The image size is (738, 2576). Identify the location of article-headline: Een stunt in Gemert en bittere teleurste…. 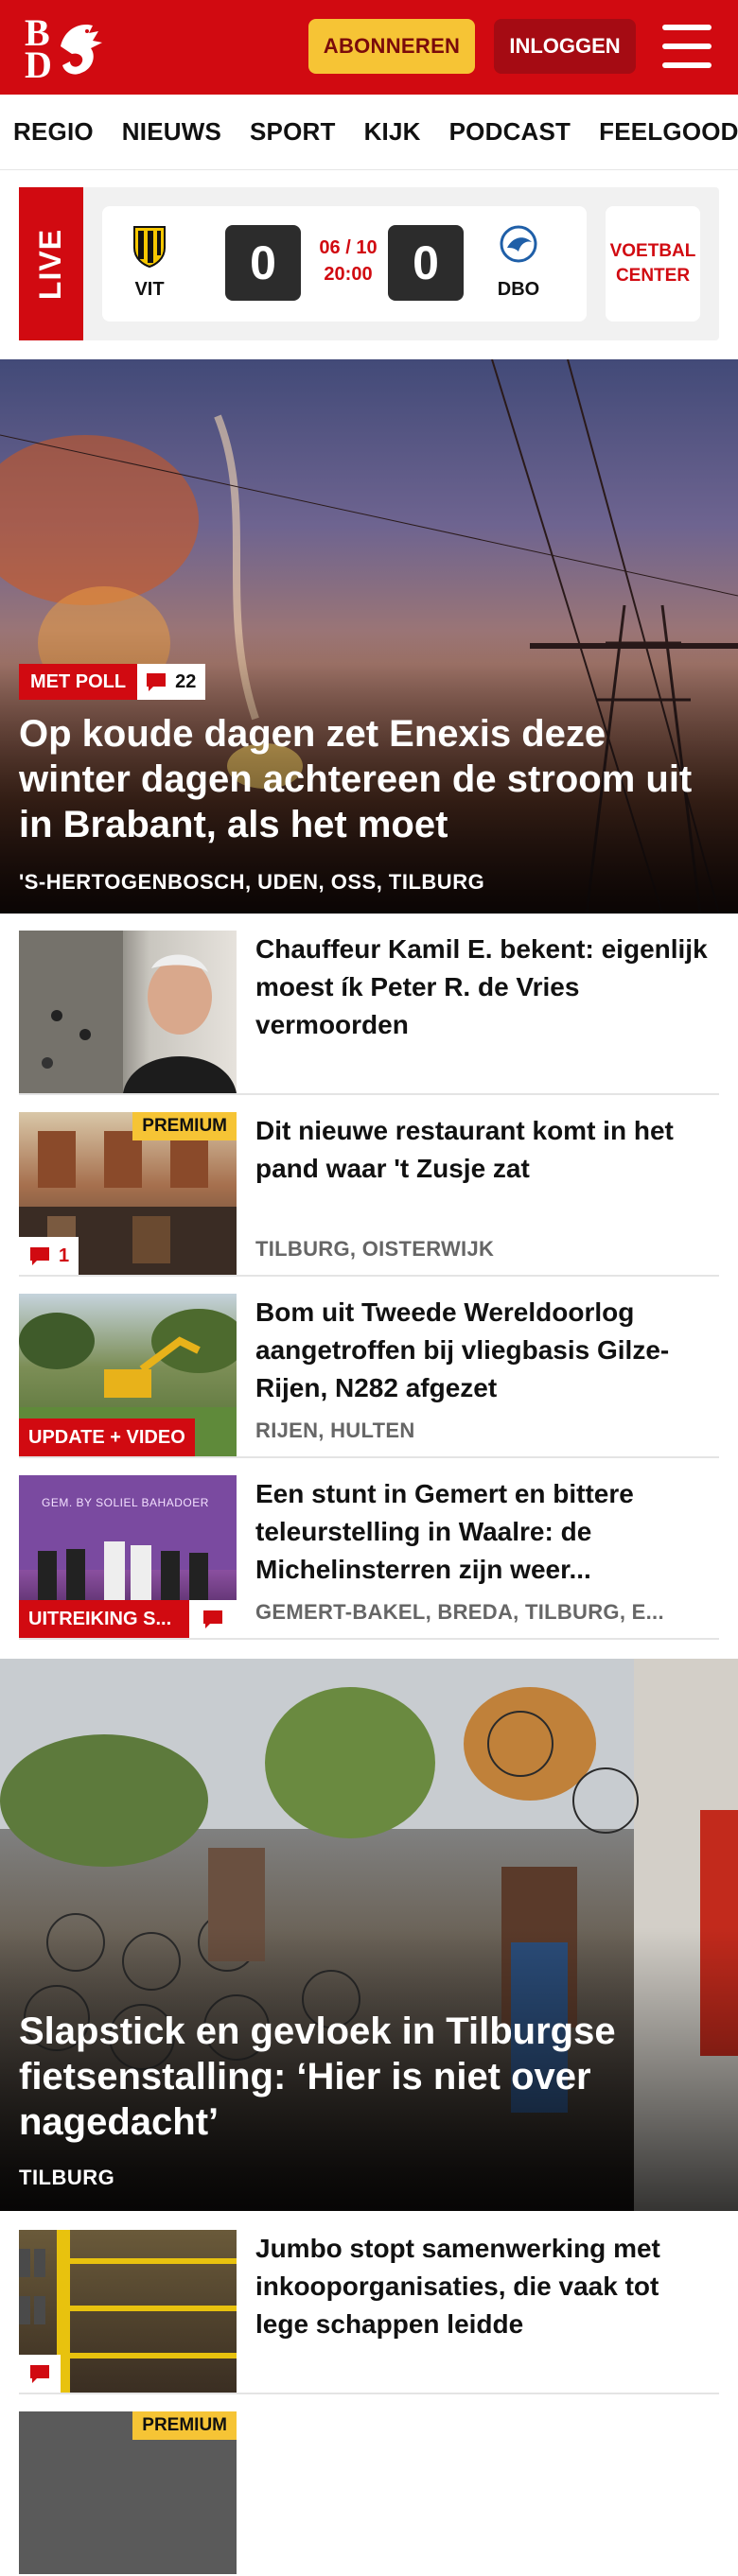
(482, 1532).